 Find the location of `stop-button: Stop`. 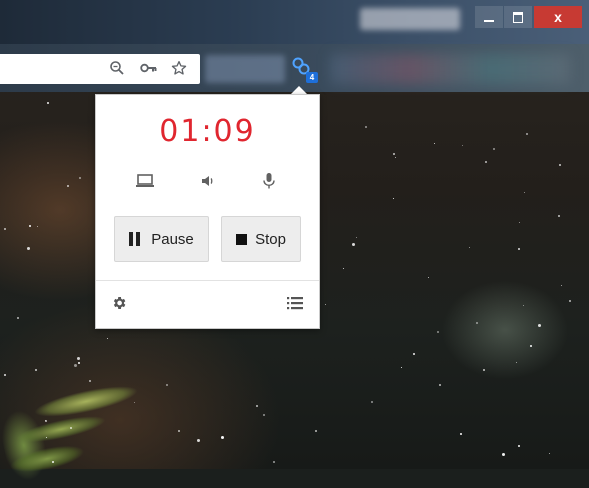

stop-button: Stop is located at coordinates (261, 239).